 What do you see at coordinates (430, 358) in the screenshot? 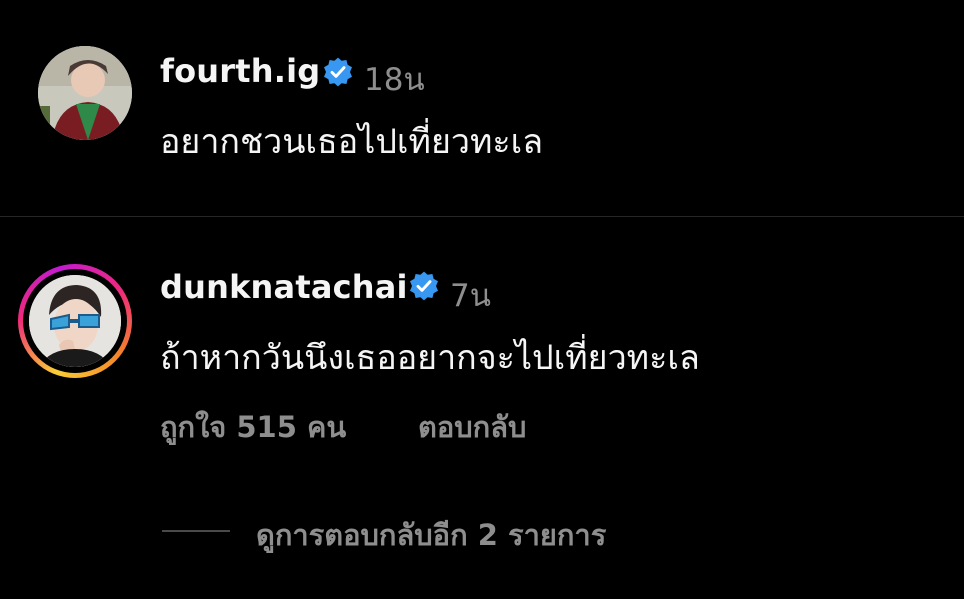
I see `comment-text: ถ้าหากวันนึงเธออยากจะไปเที่ยวทะเล` at bounding box center [430, 358].